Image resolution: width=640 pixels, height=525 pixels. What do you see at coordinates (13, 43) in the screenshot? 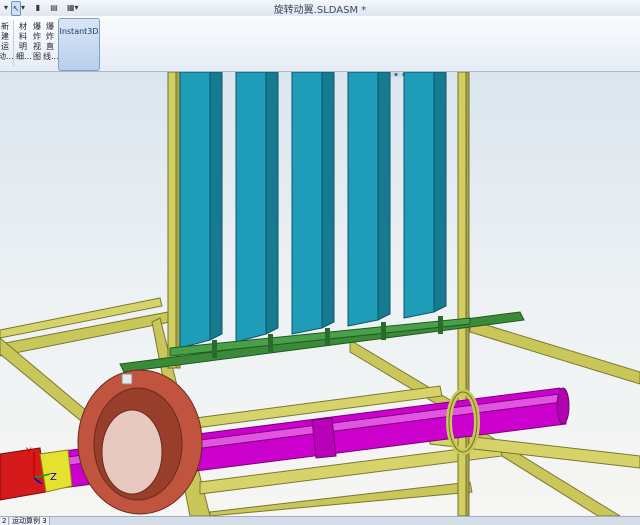
I see `ribbon-separator` at bounding box center [13, 43].